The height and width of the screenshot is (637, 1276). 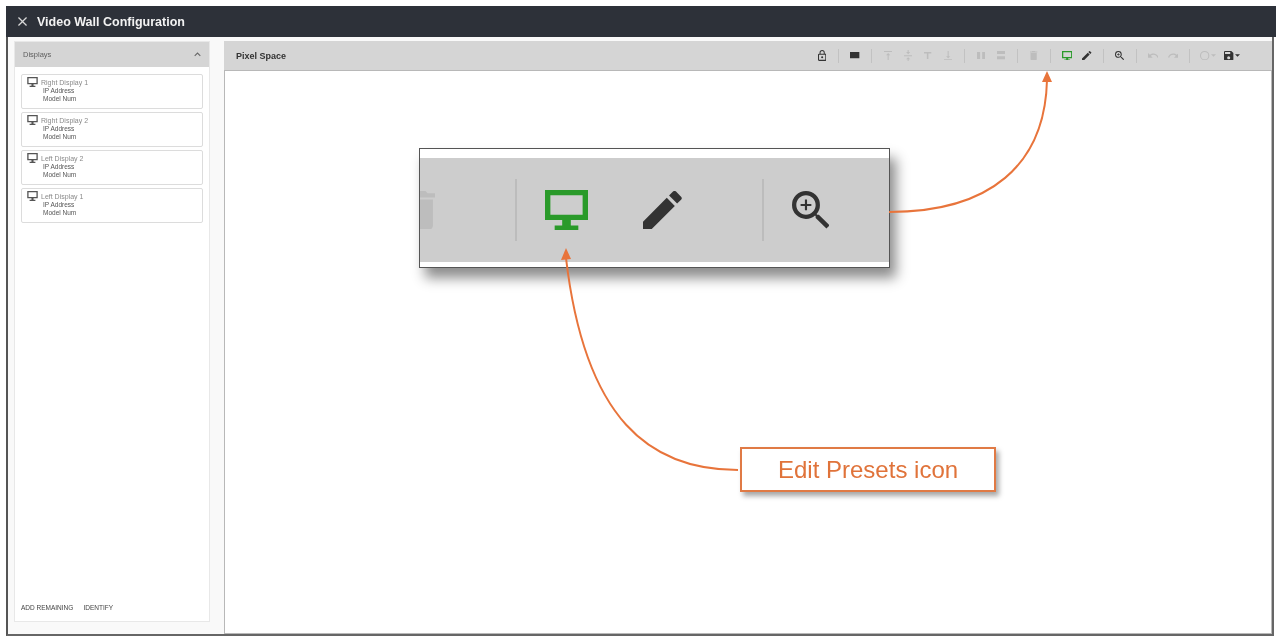 What do you see at coordinates (261, 55) in the screenshot?
I see `canvas-title: Pixel Space` at bounding box center [261, 55].